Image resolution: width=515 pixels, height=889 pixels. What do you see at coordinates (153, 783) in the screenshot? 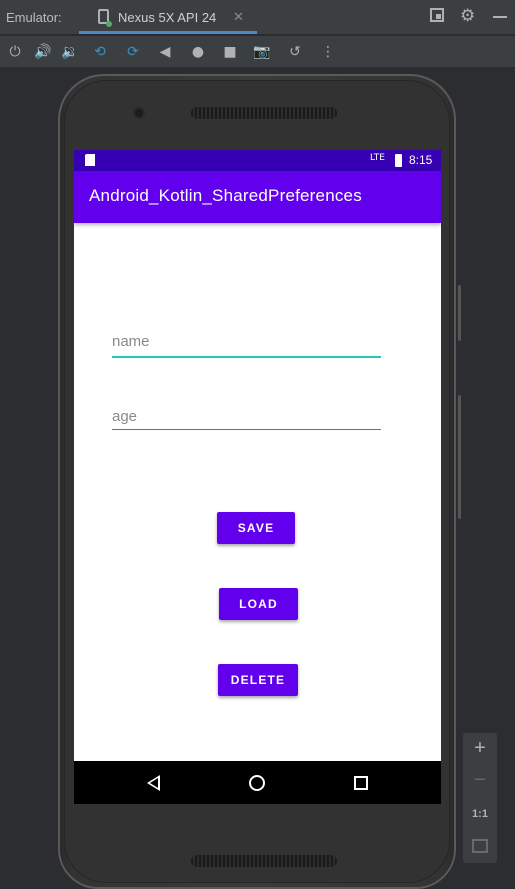
I see `nav-back-icon` at bounding box center [153, 783].